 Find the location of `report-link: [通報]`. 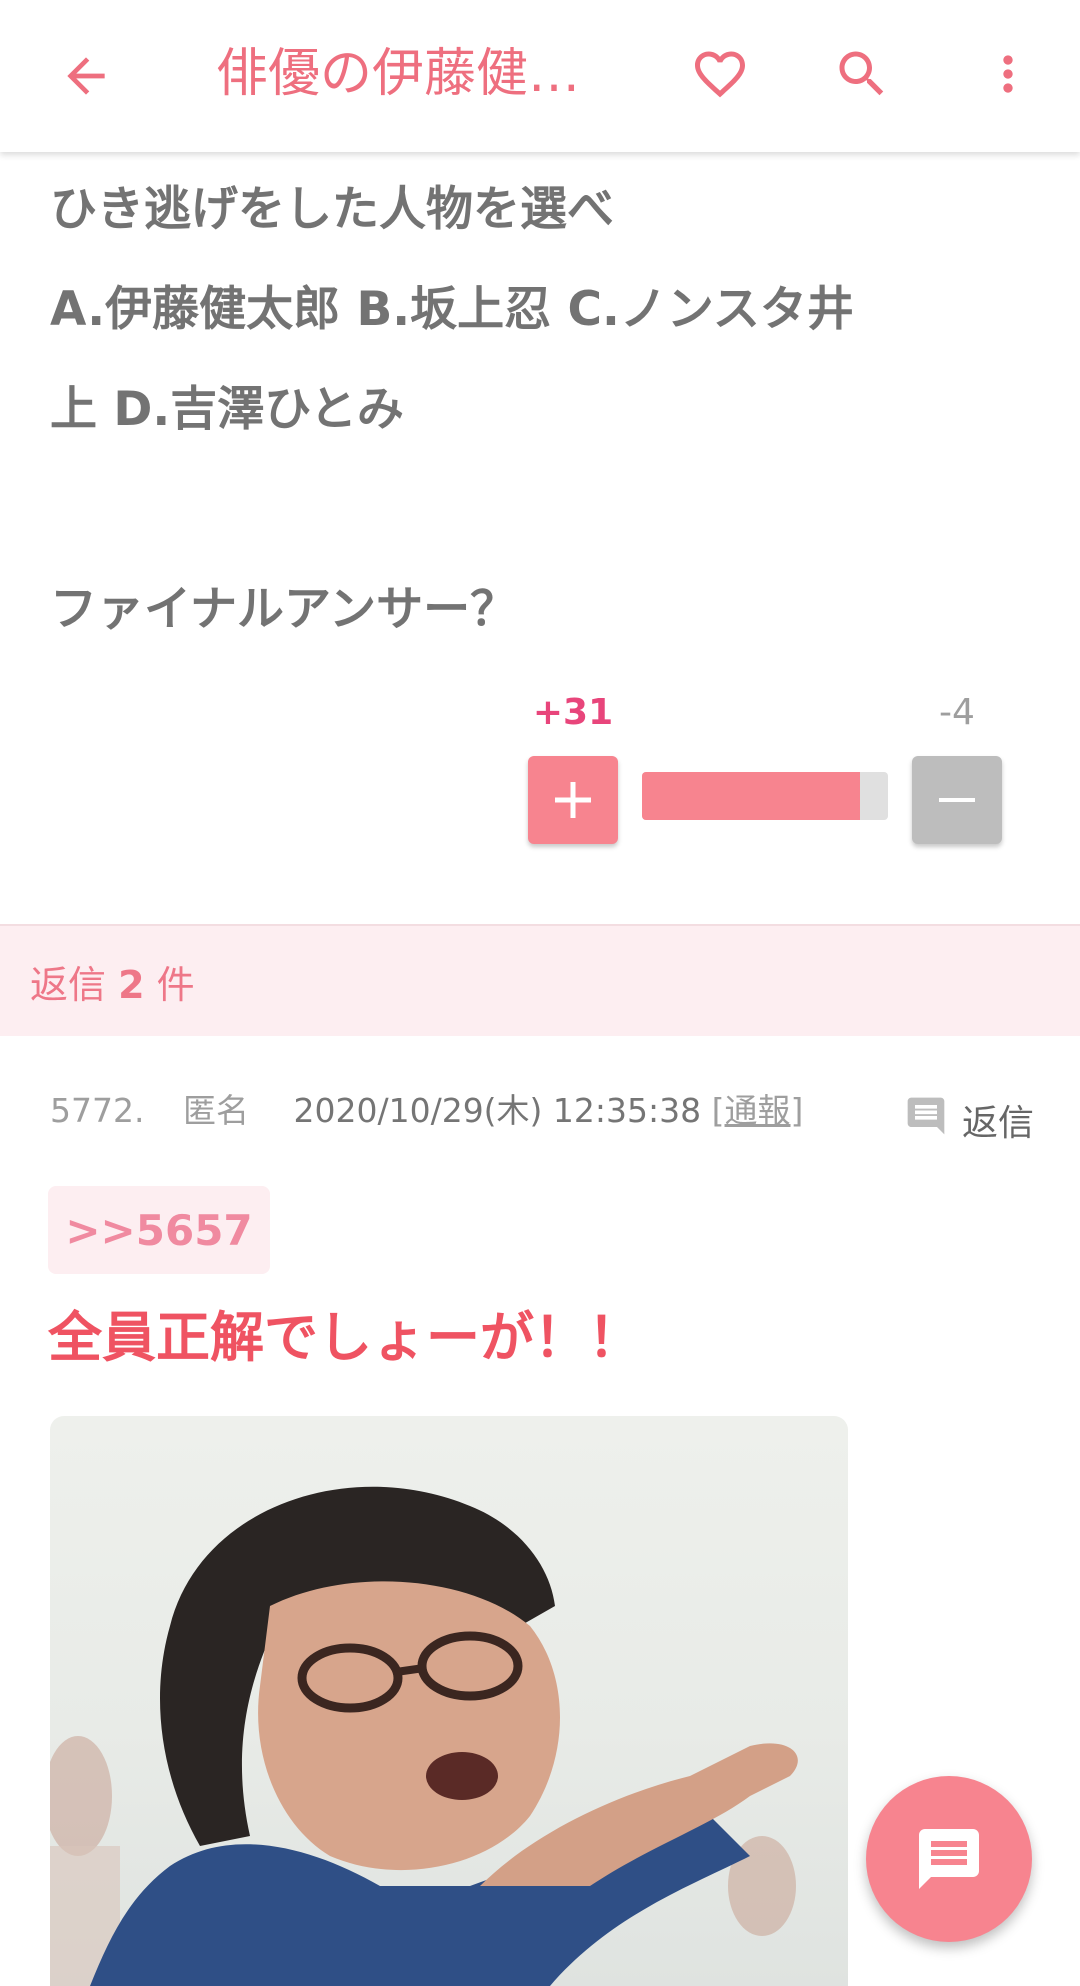

report-link: [通報] is located at coordinates (758, 1110).